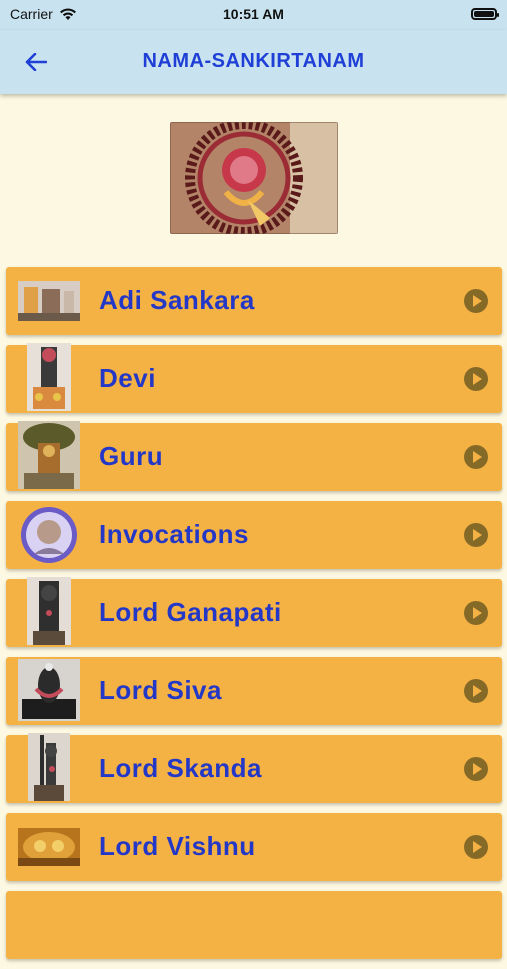  Describe the element at coordinates (49, 611) in the screenshot. I see `lord-ganapati-thumbnail` at that location.